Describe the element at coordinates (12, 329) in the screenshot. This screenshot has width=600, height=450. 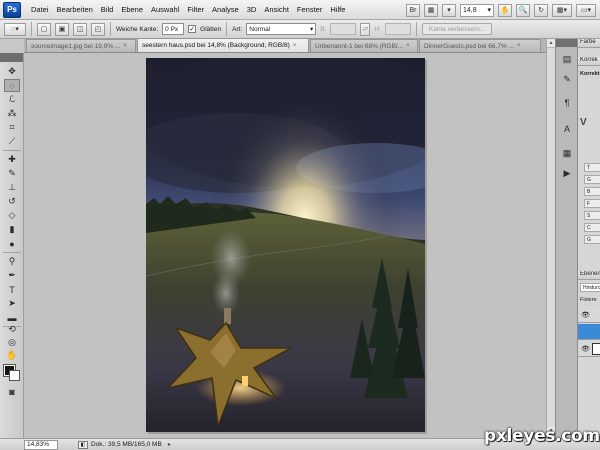
I see `3d-rotate-icon: ⟲` at that location.